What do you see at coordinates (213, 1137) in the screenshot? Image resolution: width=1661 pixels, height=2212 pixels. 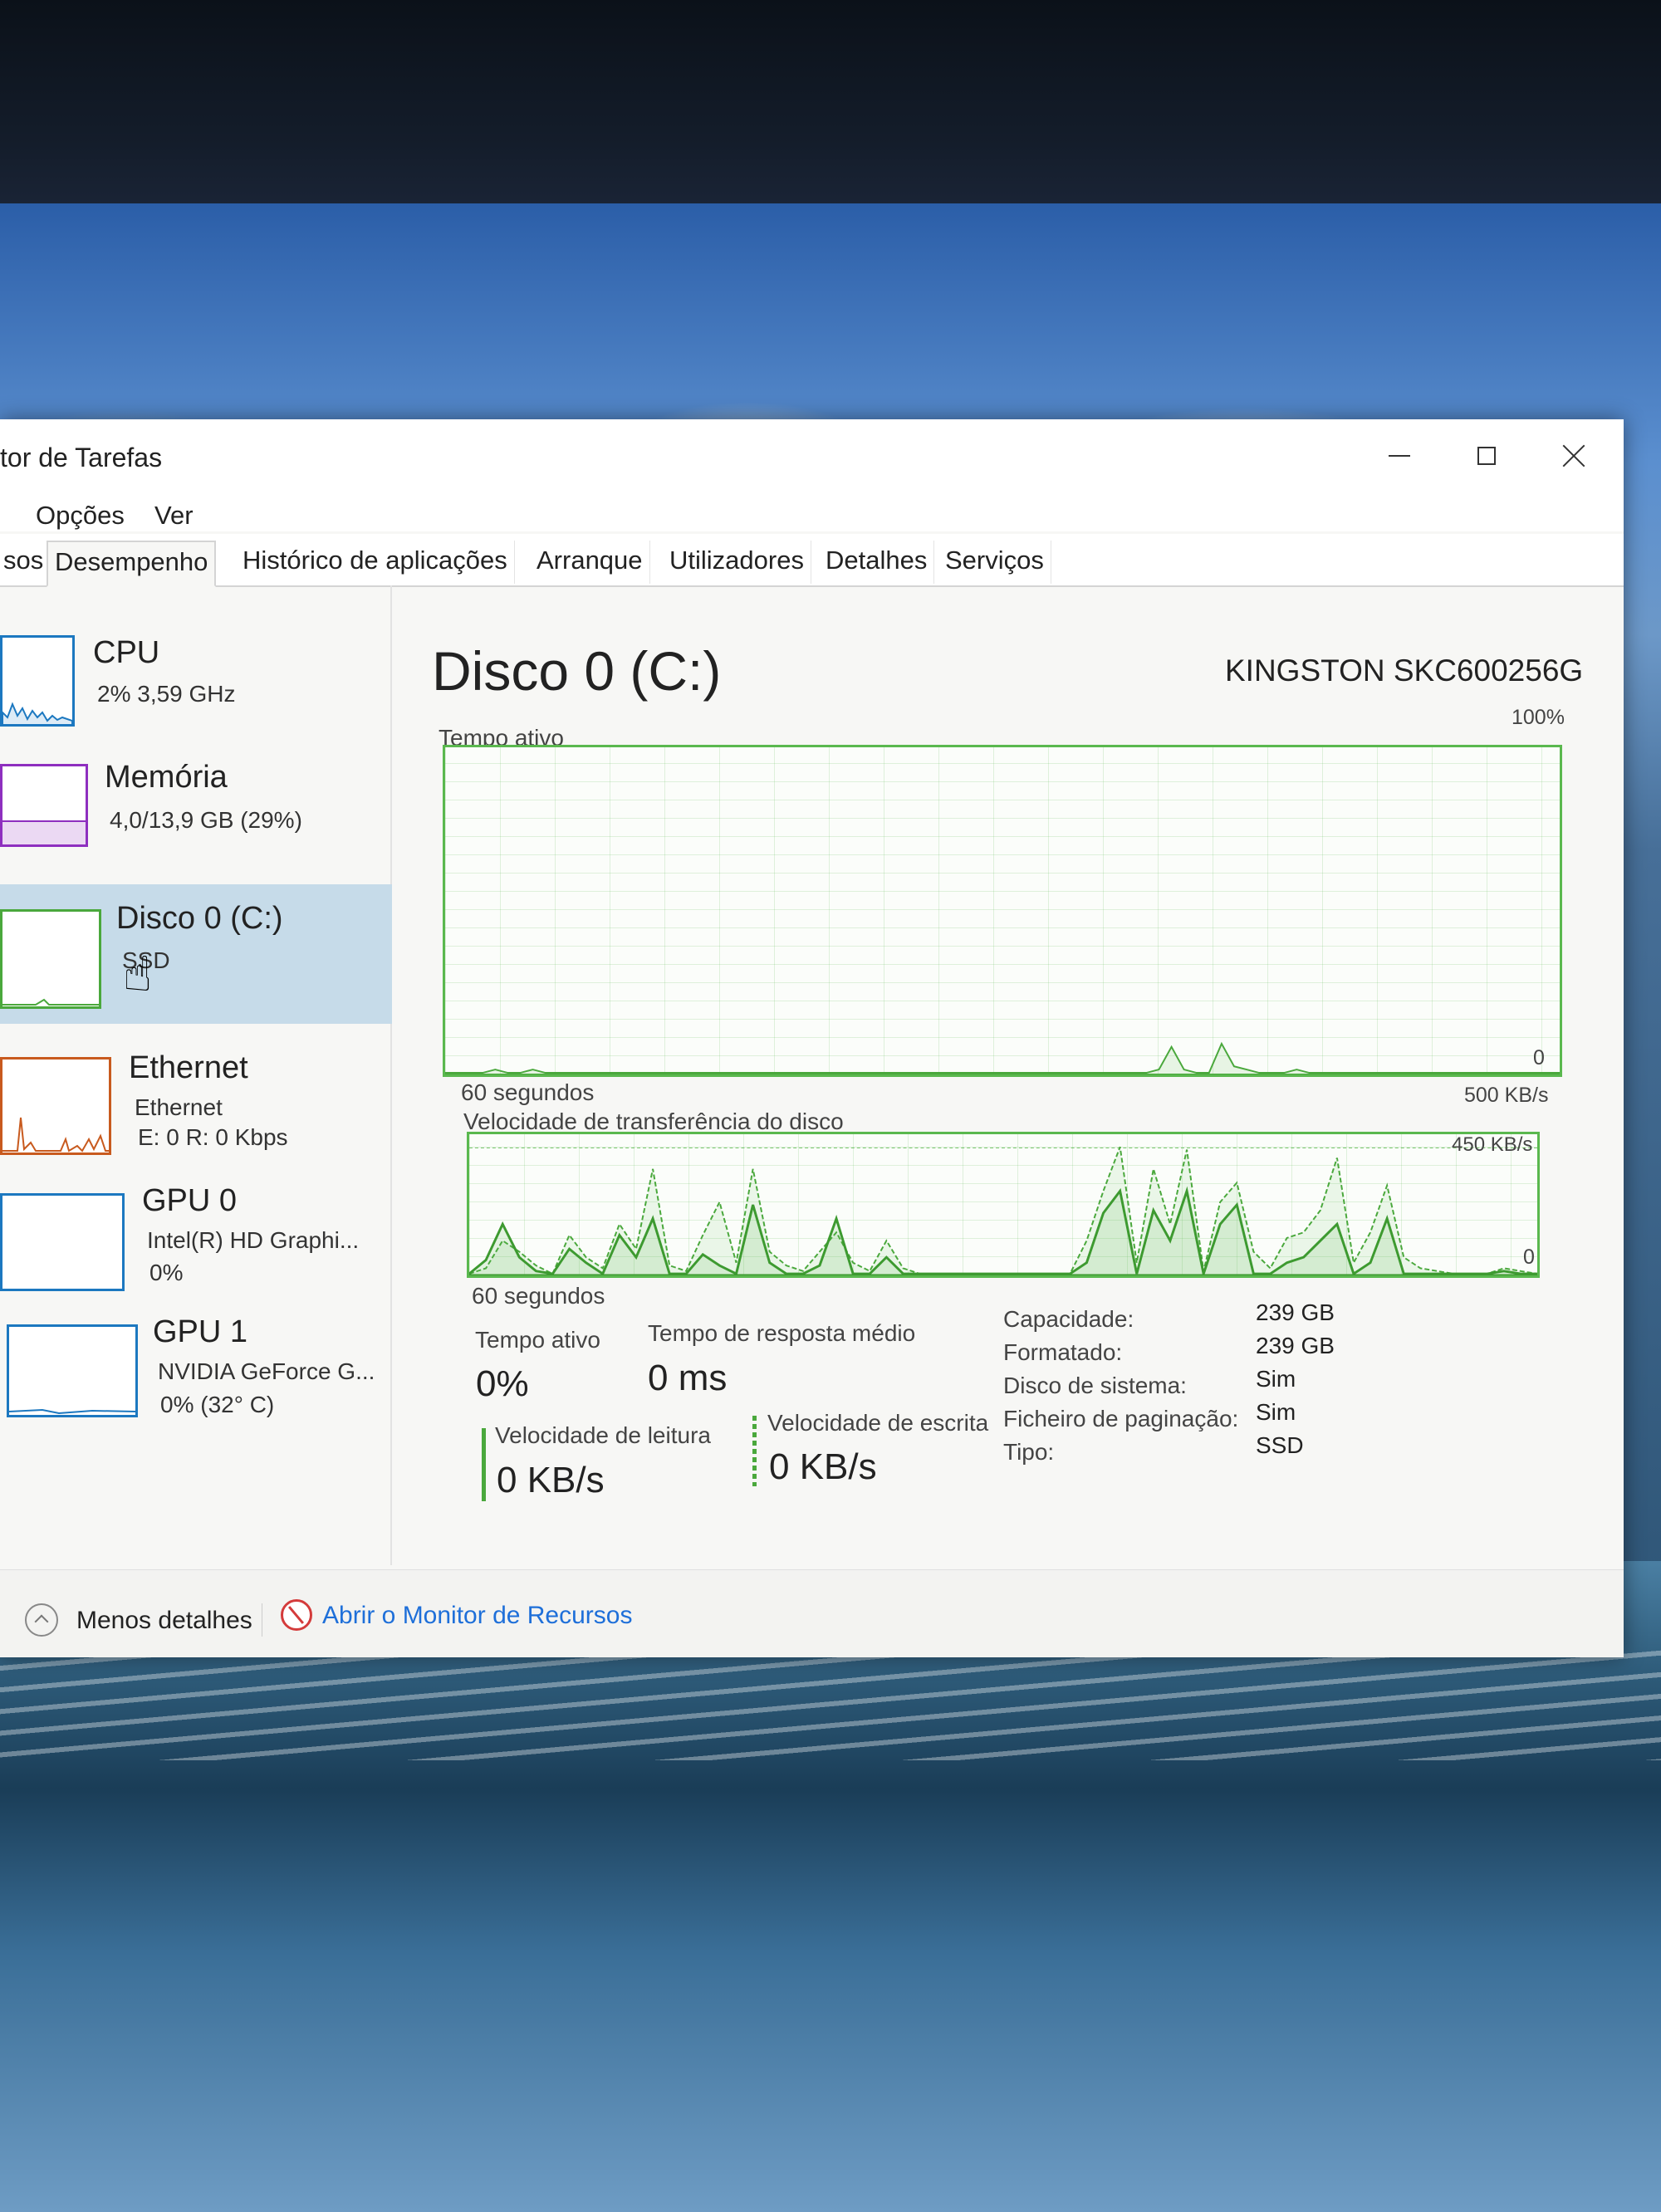 I see `sidebar-item-detail-2: E: 0 R: 0 Kbps` at bounding box center [213, 1137].